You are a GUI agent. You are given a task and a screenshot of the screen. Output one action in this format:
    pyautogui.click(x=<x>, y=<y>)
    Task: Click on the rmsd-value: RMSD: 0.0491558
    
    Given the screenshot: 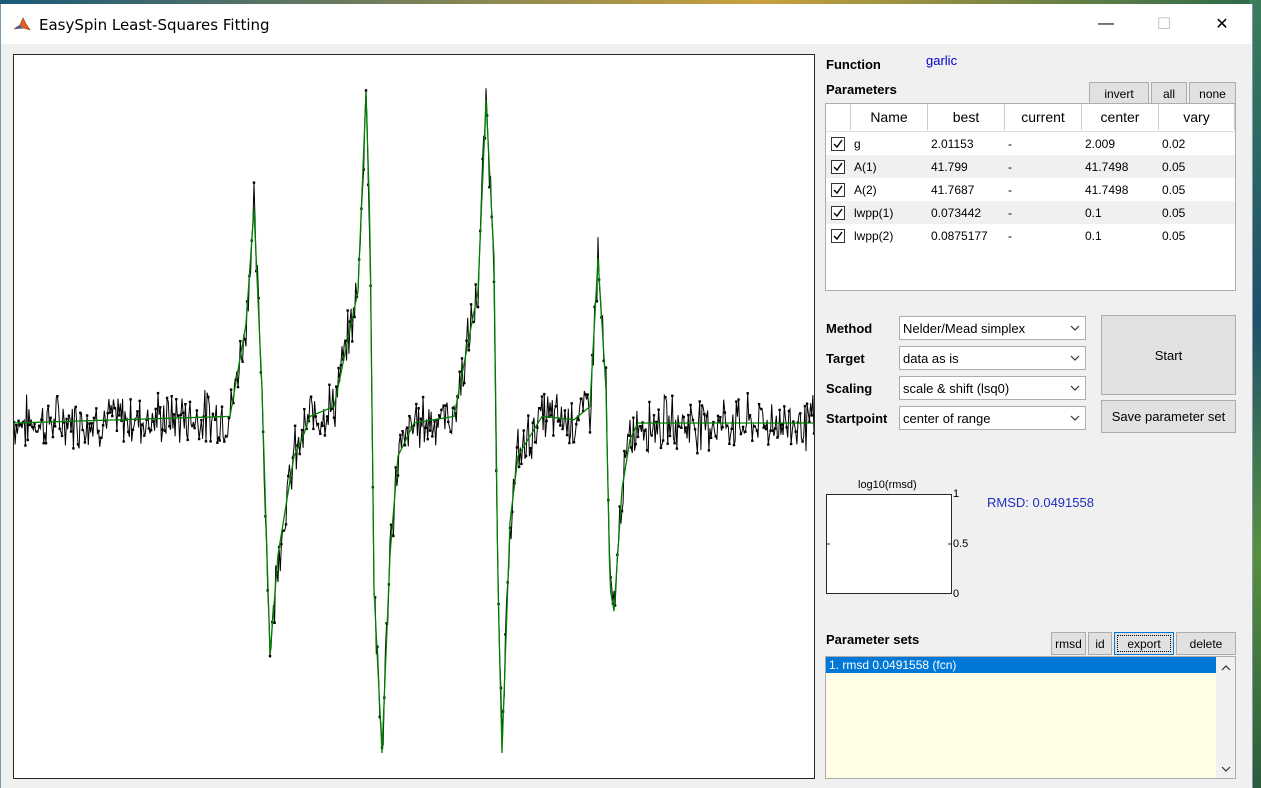 What is the action you would take?
    pyautogui.click(x=1040, y=502)
    